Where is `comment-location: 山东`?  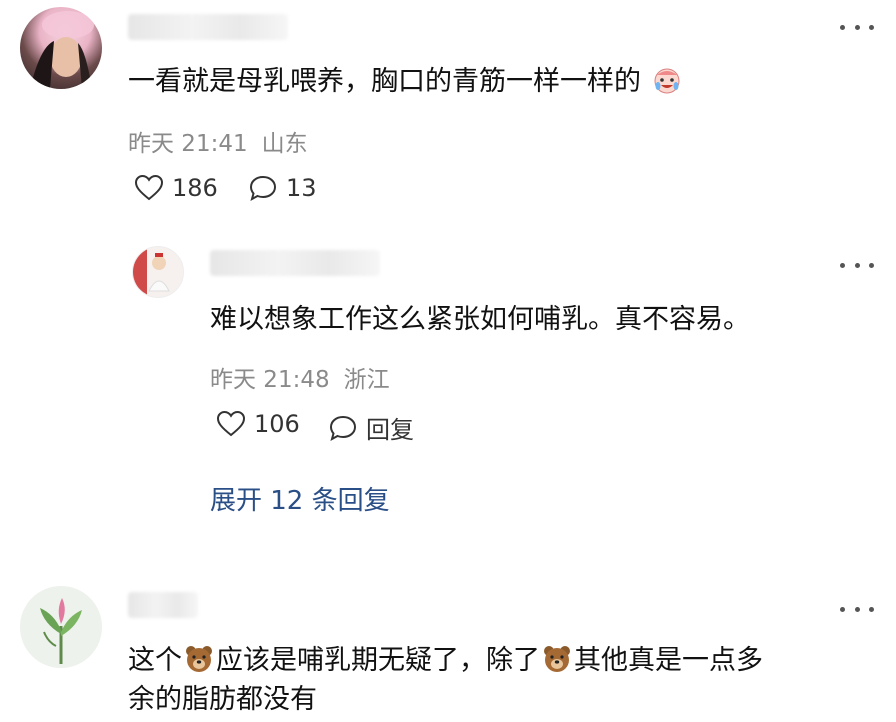
comment-location: 山东 is located at coordinates (284, 144).